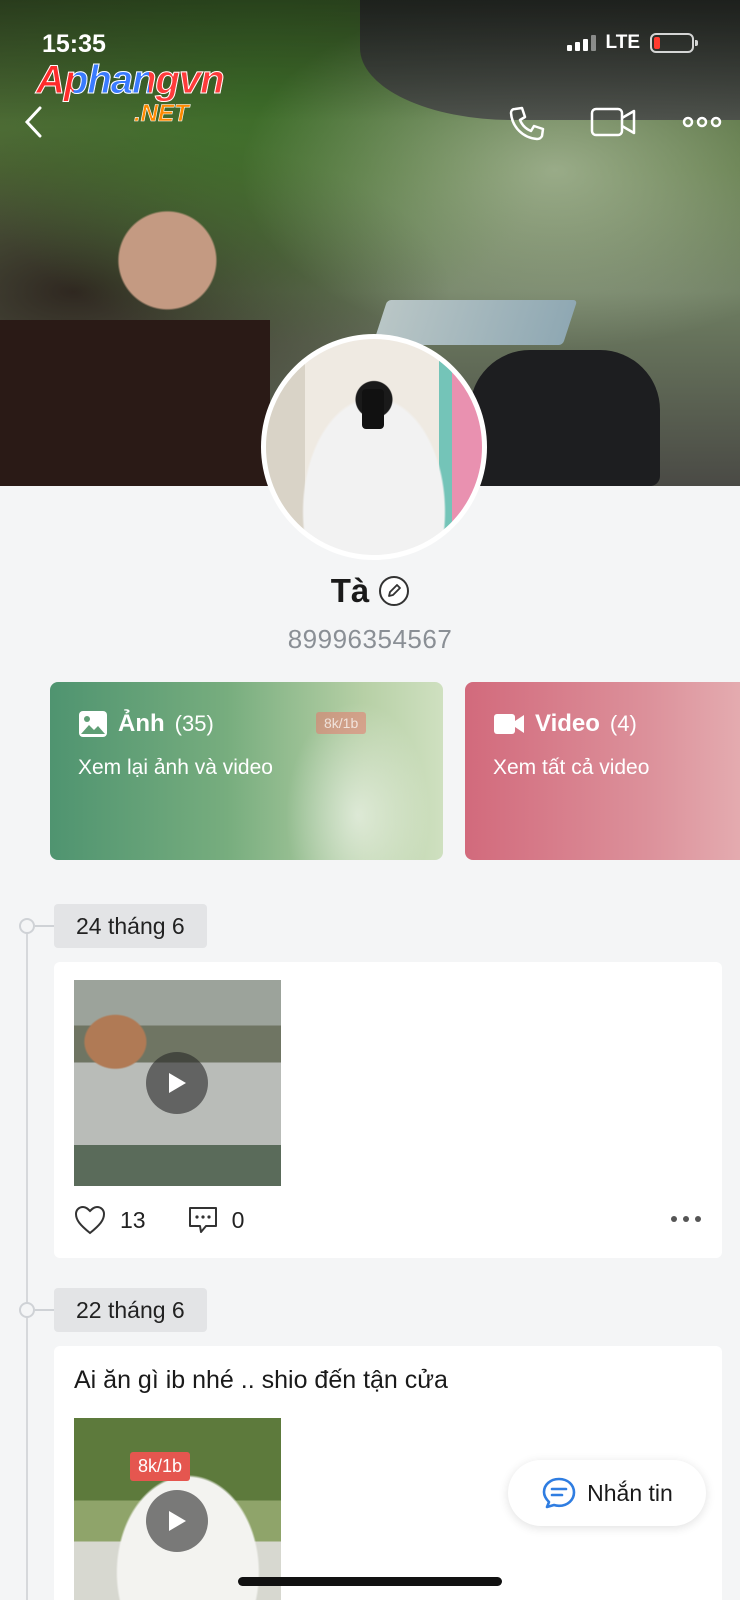 The height and width of the screenshot is (1600, 740). I want to click on send-message-button: Nhắn tin, so click(607, 1493).